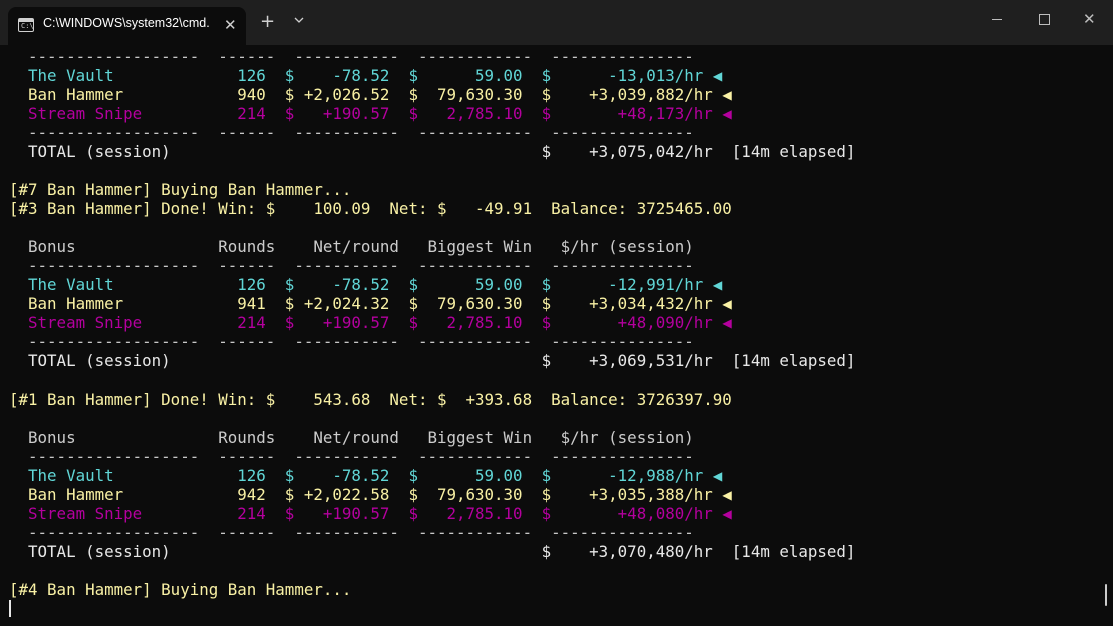  What do you see at coordinates (1043, 20) in the screenshot?
I see `maximize-button` at bounding box center [1043, 20].